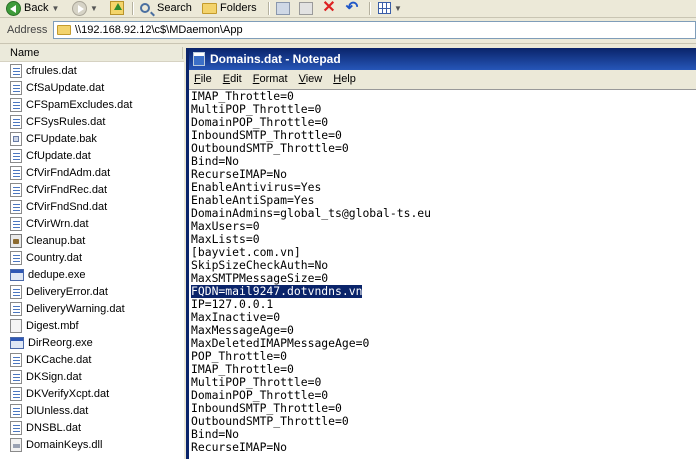 Image resolution: width=696 pixels, height=459 pixels. Describe the element at coordinates (67, 190) in the screenshot. I see `file-name: CfVirFndRec.dat` at that location.